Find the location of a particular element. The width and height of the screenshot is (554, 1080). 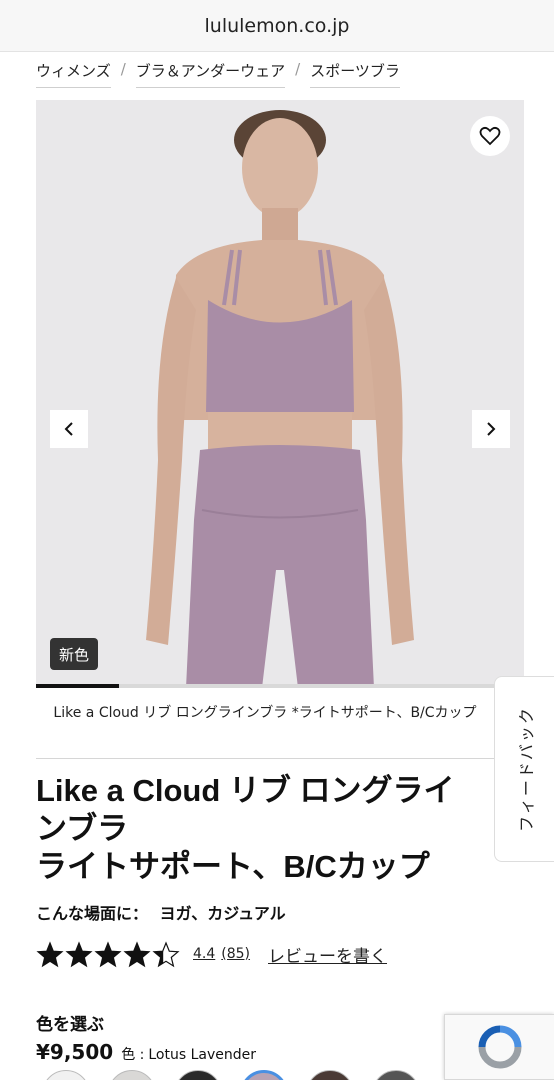

gallery-progress-bar is located at coordinates (280, 686).